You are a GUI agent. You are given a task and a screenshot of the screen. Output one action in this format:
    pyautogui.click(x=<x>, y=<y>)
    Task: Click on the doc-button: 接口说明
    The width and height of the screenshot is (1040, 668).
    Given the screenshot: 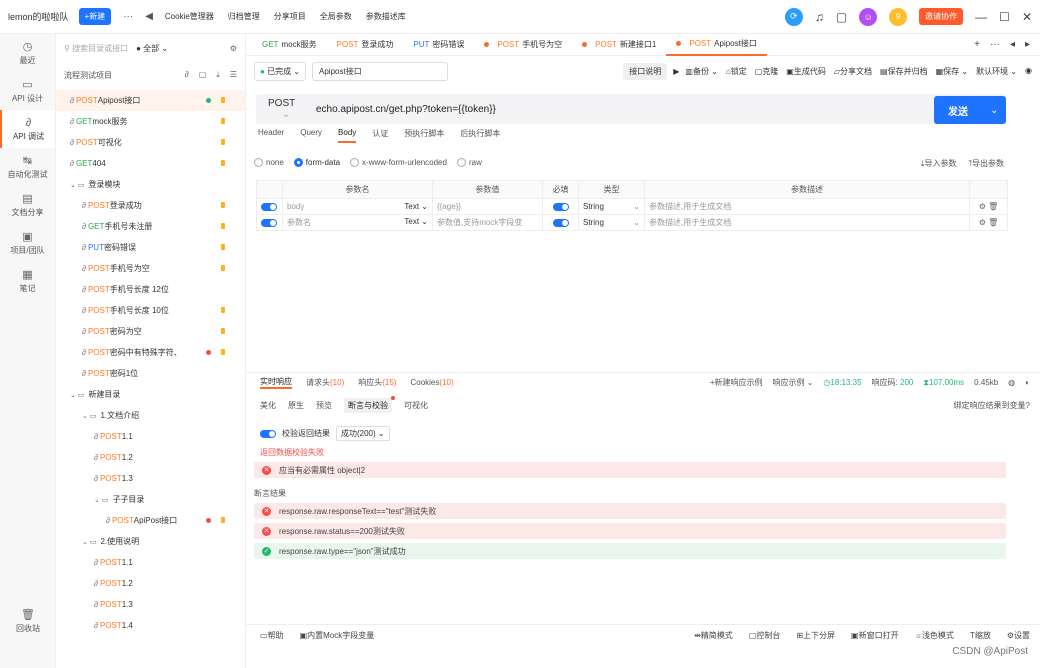 What is the action you would take?
    pyautogui.click(x=645, y=71)
    